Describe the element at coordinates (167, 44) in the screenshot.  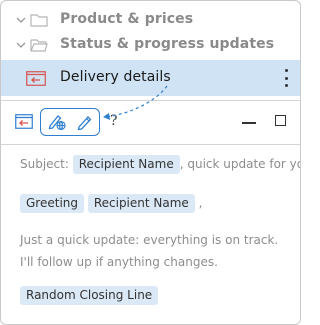
I see `tree-item-label: Status & progress updates` at that location.